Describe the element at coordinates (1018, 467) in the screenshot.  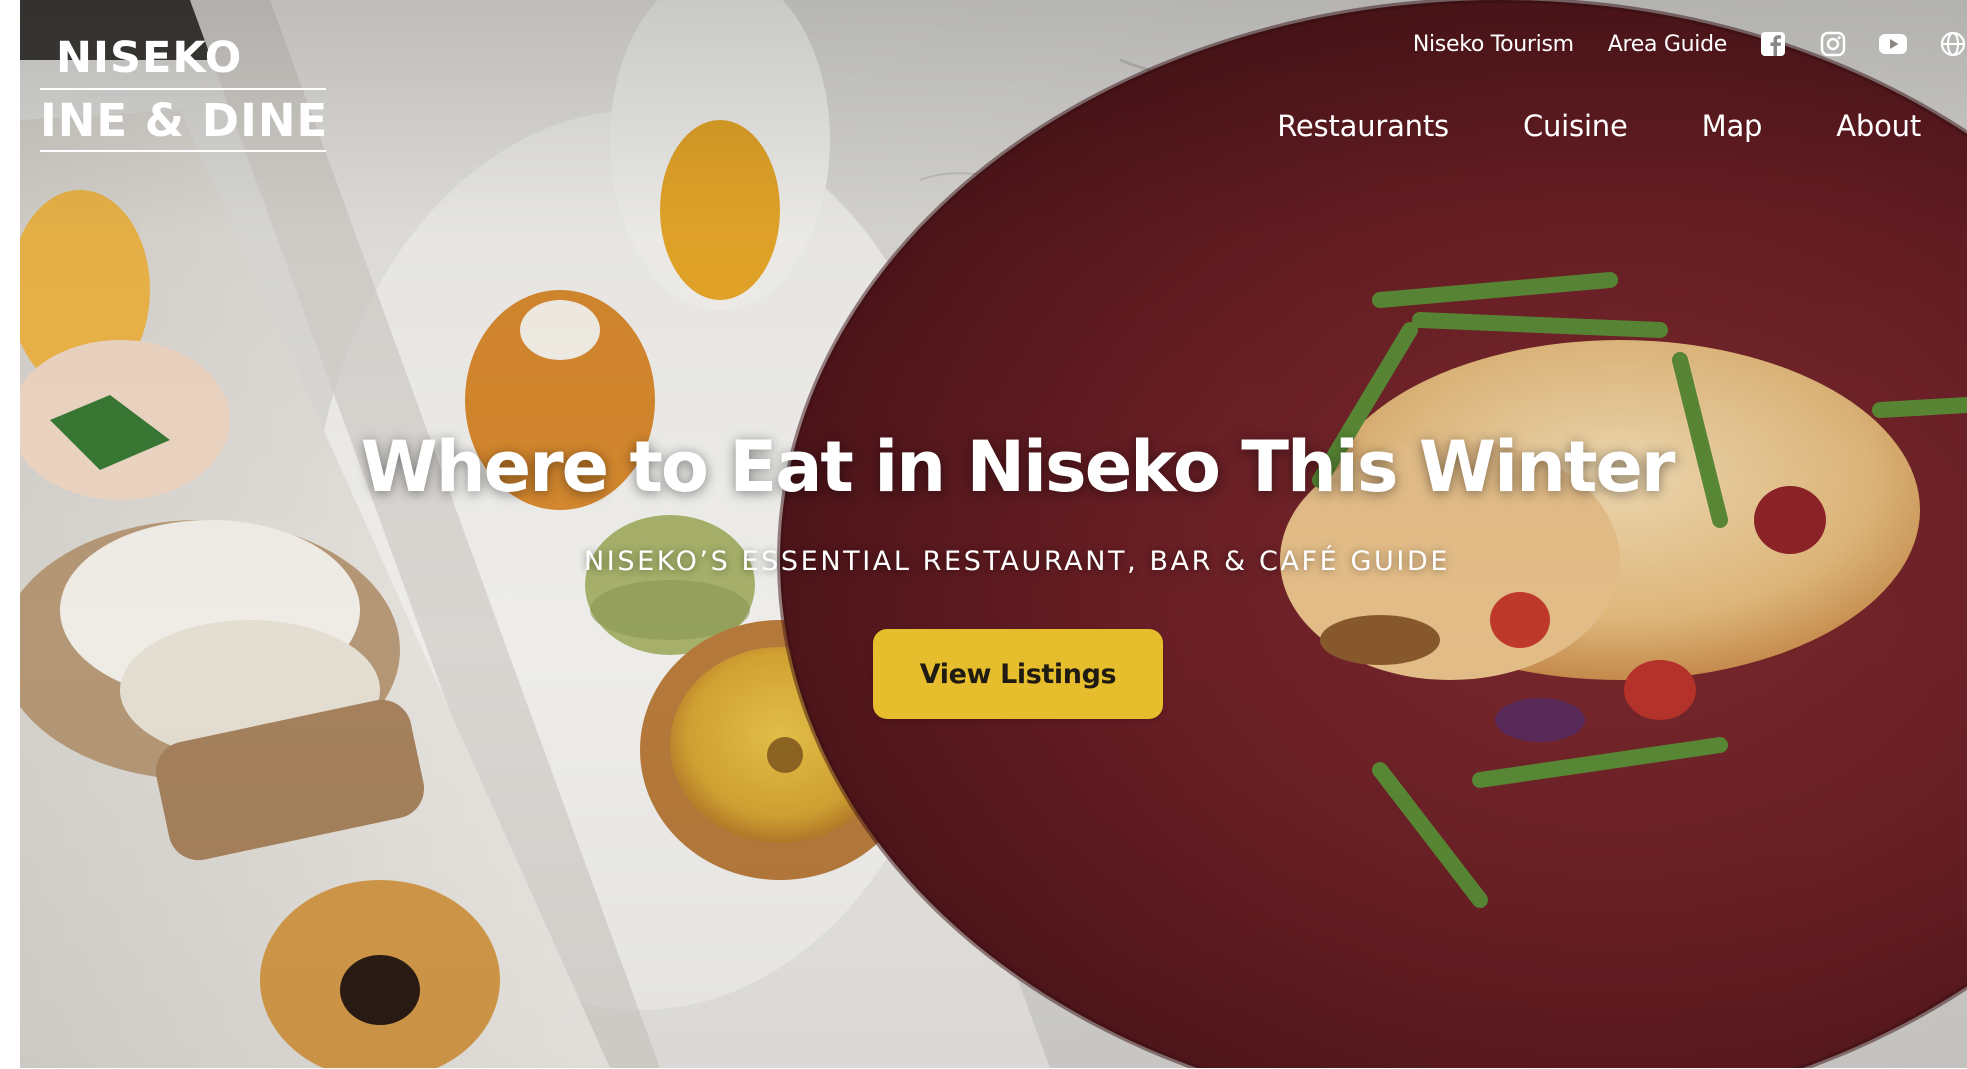
I see `hero-title: Where to Eat in Niseko This Winter` at that location.